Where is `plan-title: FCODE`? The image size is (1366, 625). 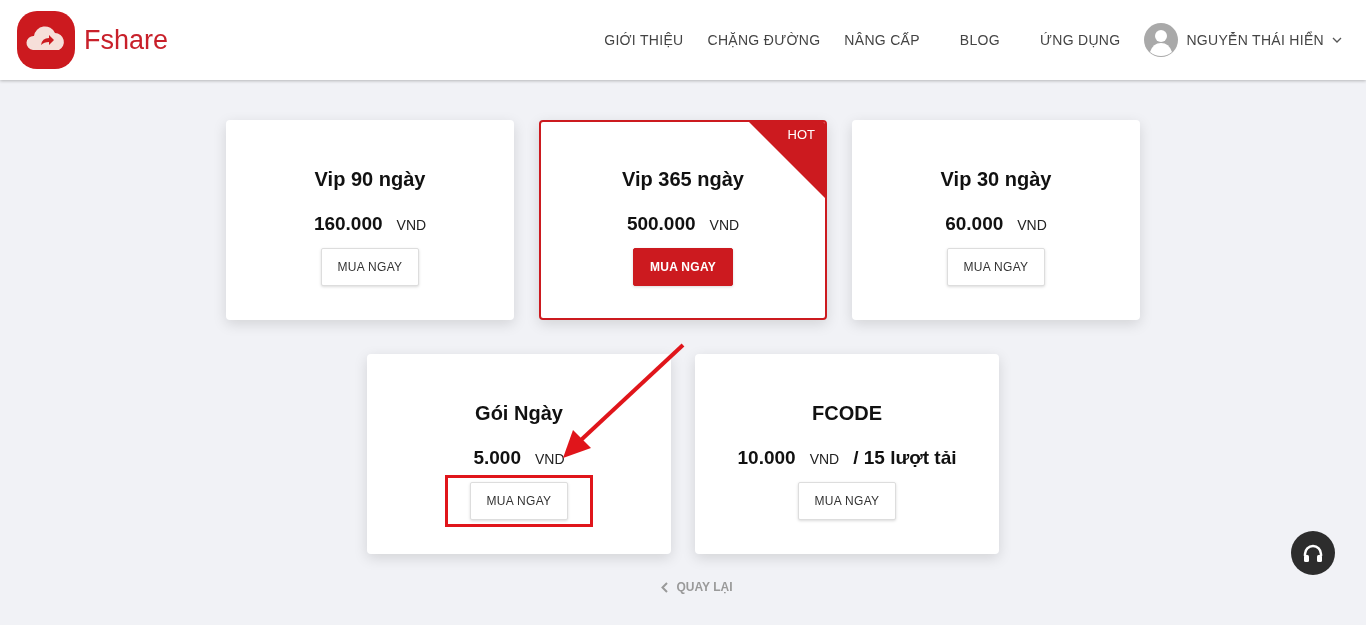 plan-title: FCODE is located at coordinates (847, 413).